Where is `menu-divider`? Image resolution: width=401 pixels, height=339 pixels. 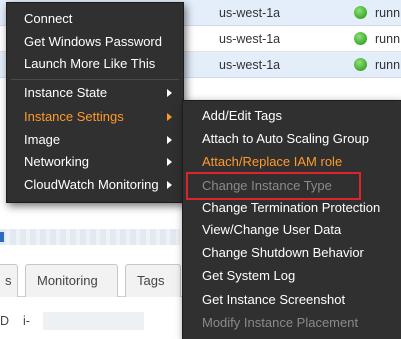
menu-divider is located at coordinates (95, 79).